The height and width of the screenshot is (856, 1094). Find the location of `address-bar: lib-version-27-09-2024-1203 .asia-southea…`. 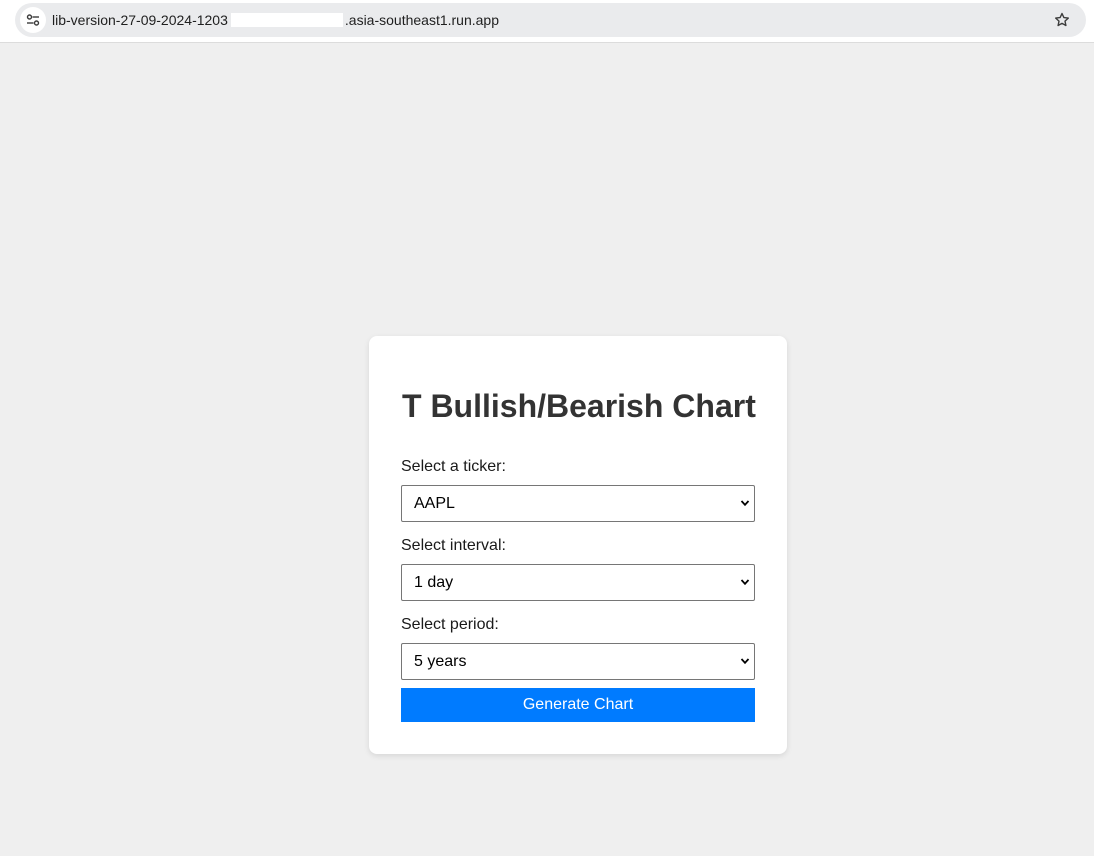

address-bar: lib-version-27-09-2024-1203 .asia-southea… is located at coordinates (550, 20).